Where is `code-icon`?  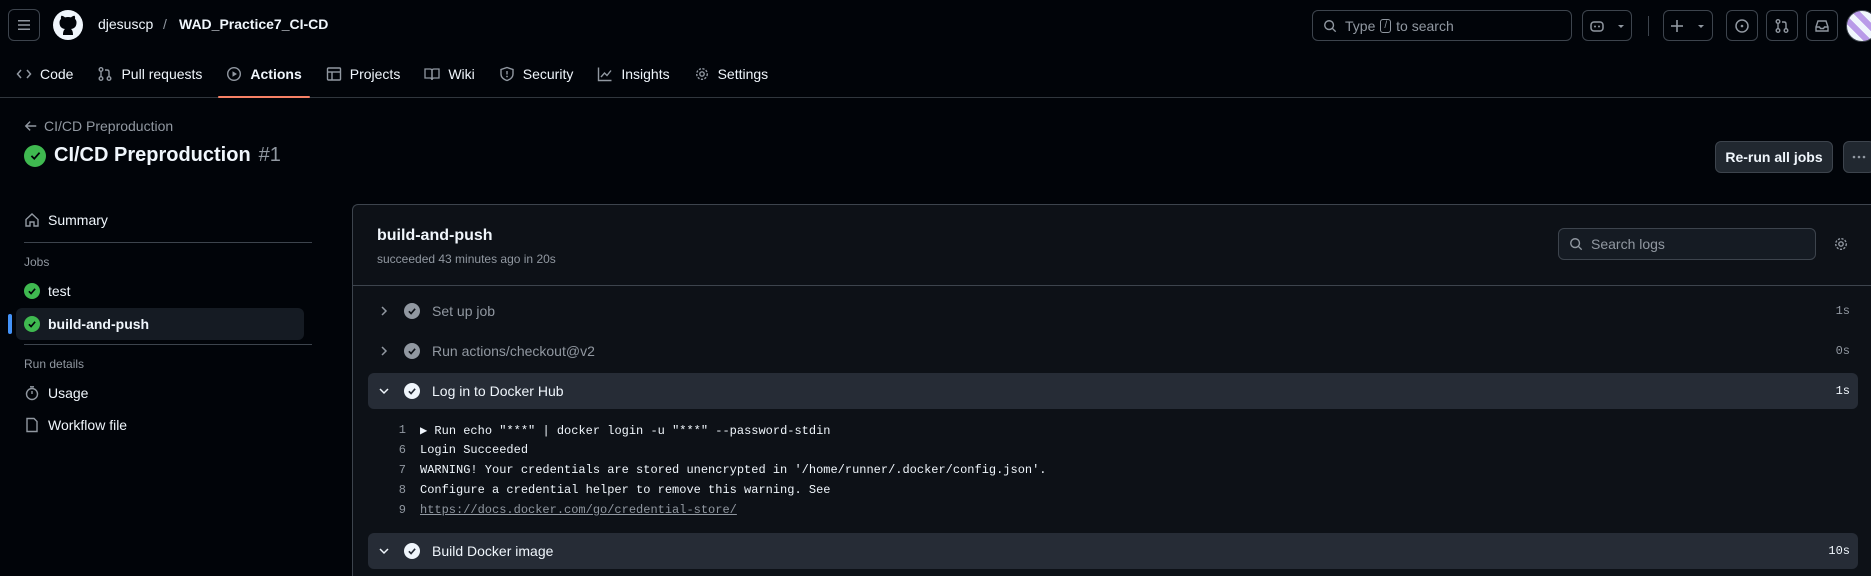 code-icon is located at coordinates (24, 74).